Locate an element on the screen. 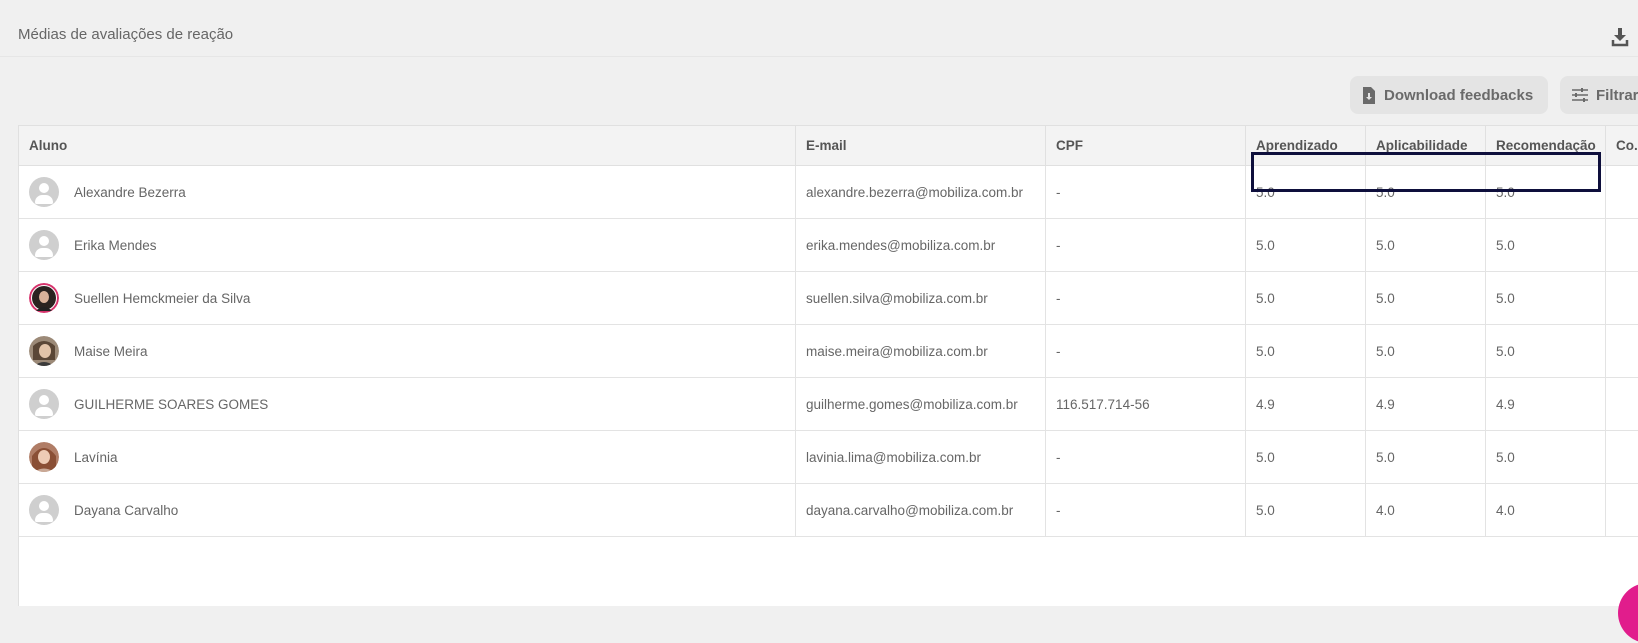 The image size is (1638, 643). student-name: Dayana Carvalho is located at coordinates (126, 510).